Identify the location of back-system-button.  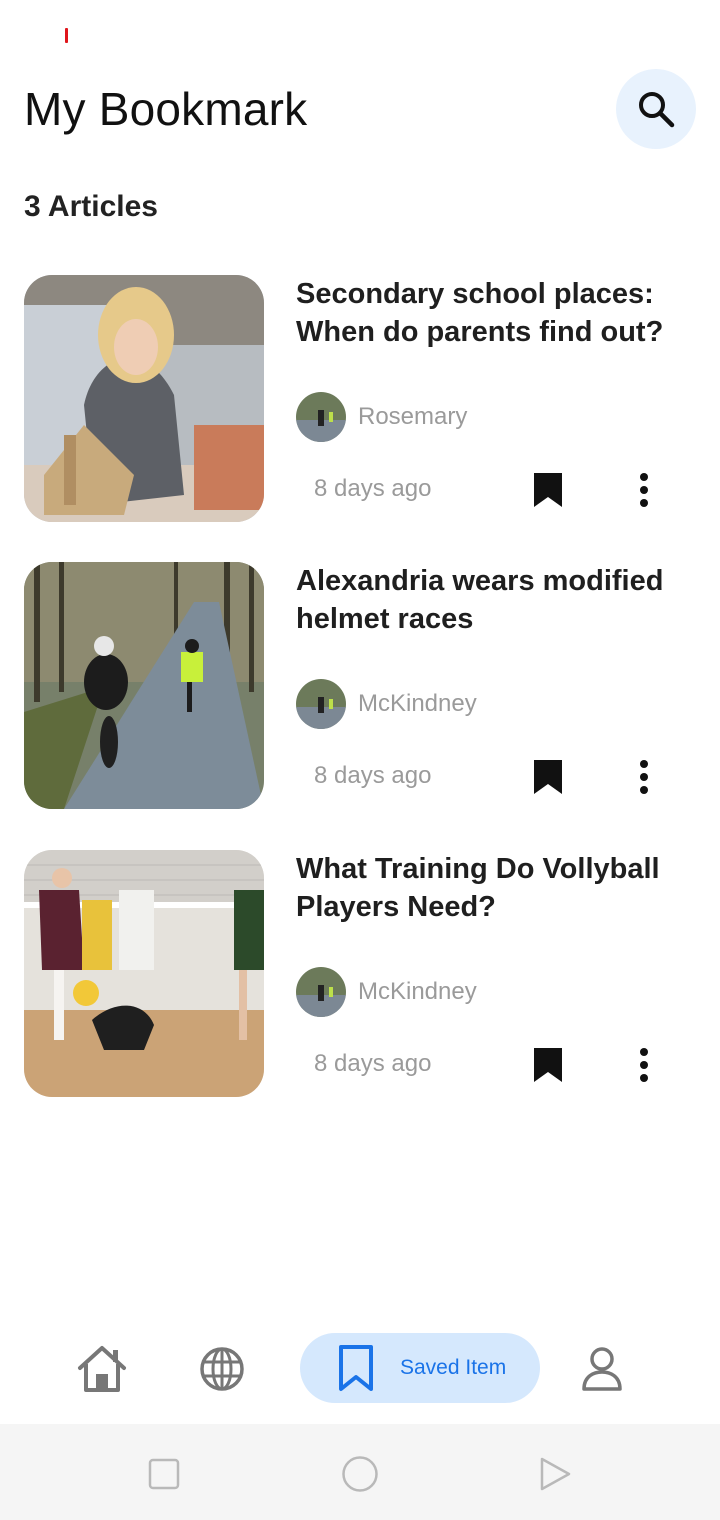
(555, 1474).